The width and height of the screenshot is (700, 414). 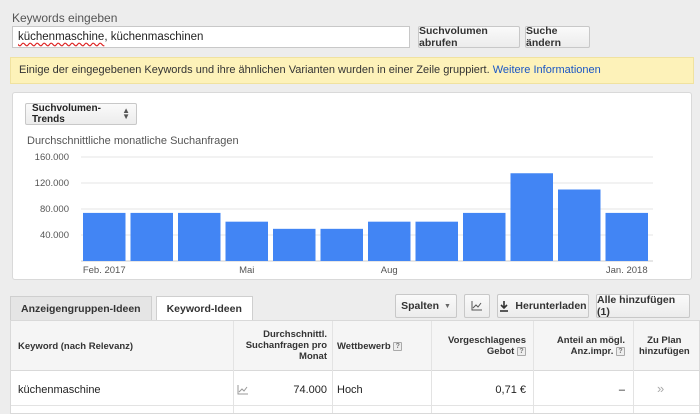 I want to click on y-tick-label: 80.000, so click(x=54, y=209).